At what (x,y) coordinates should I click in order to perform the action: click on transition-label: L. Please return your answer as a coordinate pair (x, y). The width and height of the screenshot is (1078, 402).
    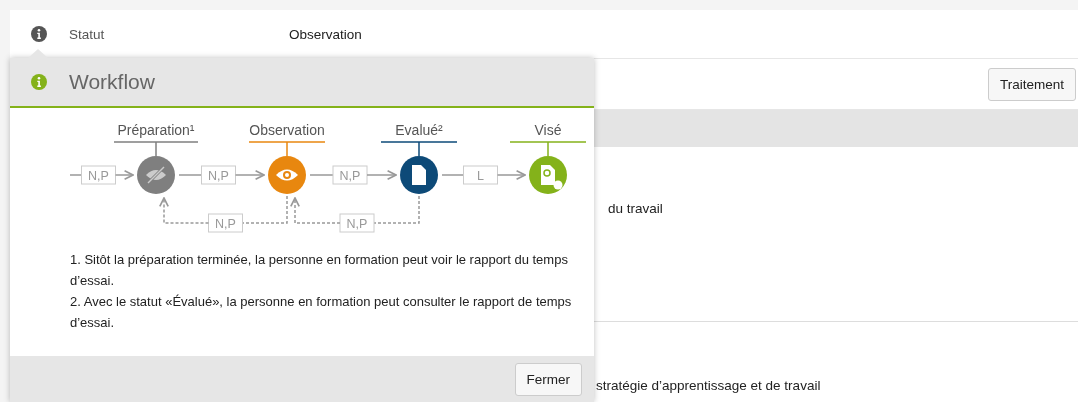
    Looking at the image, I should click on (480, 176).